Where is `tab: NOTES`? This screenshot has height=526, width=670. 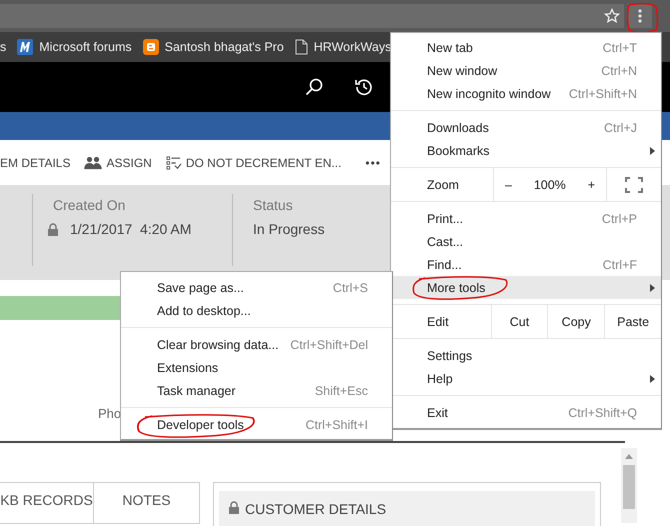
tab: NOTES is located at coordinates (146, 503).